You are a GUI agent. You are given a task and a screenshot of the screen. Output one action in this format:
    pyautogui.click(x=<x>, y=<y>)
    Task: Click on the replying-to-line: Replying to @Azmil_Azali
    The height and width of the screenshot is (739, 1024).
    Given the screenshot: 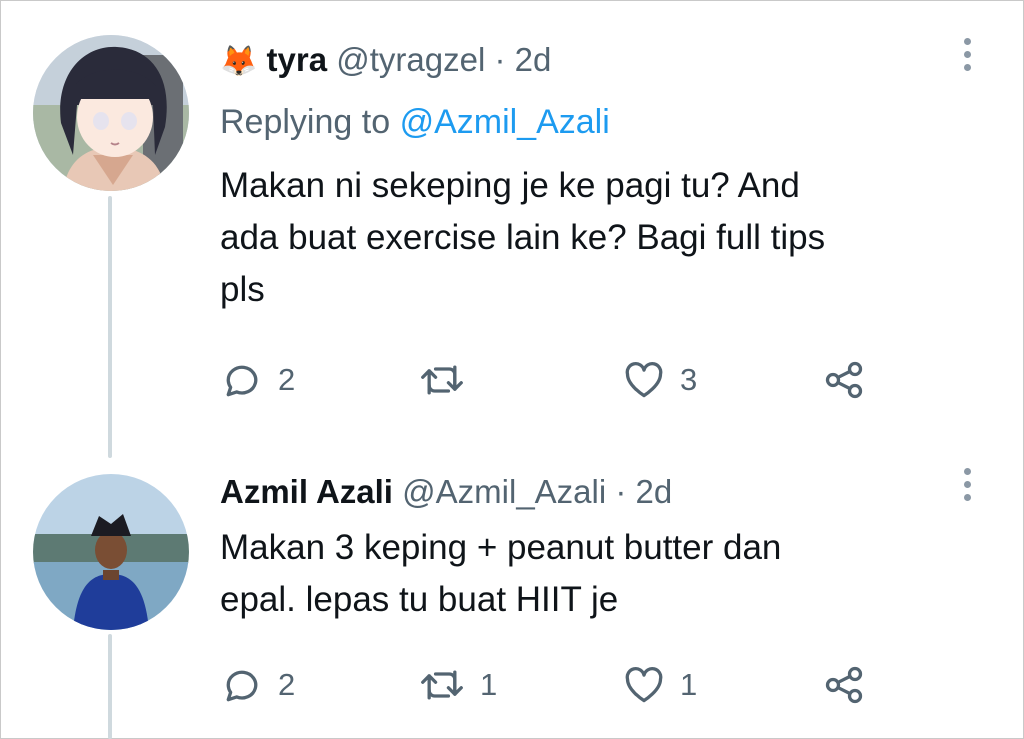 What is the action you would take?
    pyautogui.click(x=415, y=122)
    